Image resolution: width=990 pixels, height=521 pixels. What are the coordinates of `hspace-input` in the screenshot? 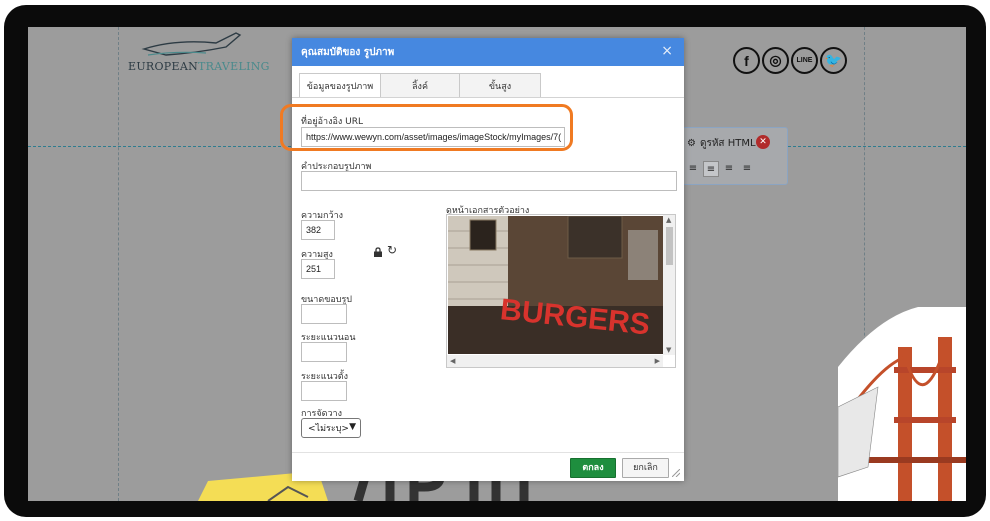 It's located at (324, 352).